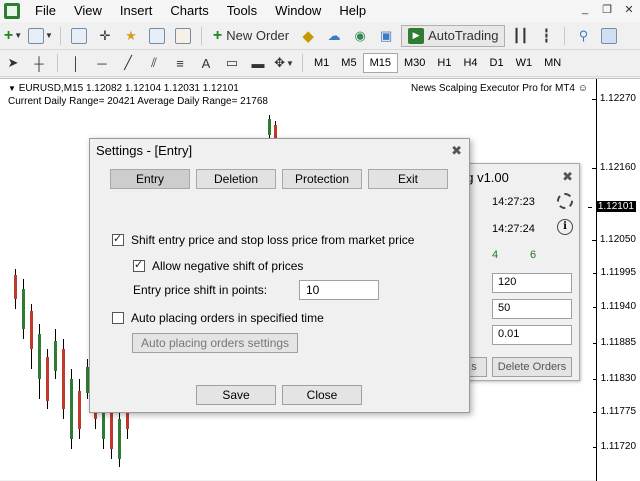  I want to click on count-value: 6, so click(533, 255).